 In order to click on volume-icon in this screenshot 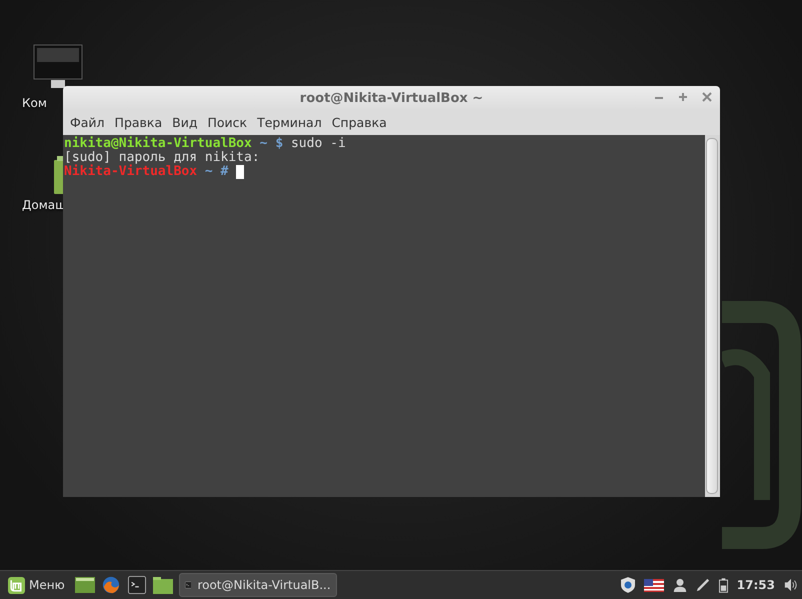, I will do `click(791, 585)`.